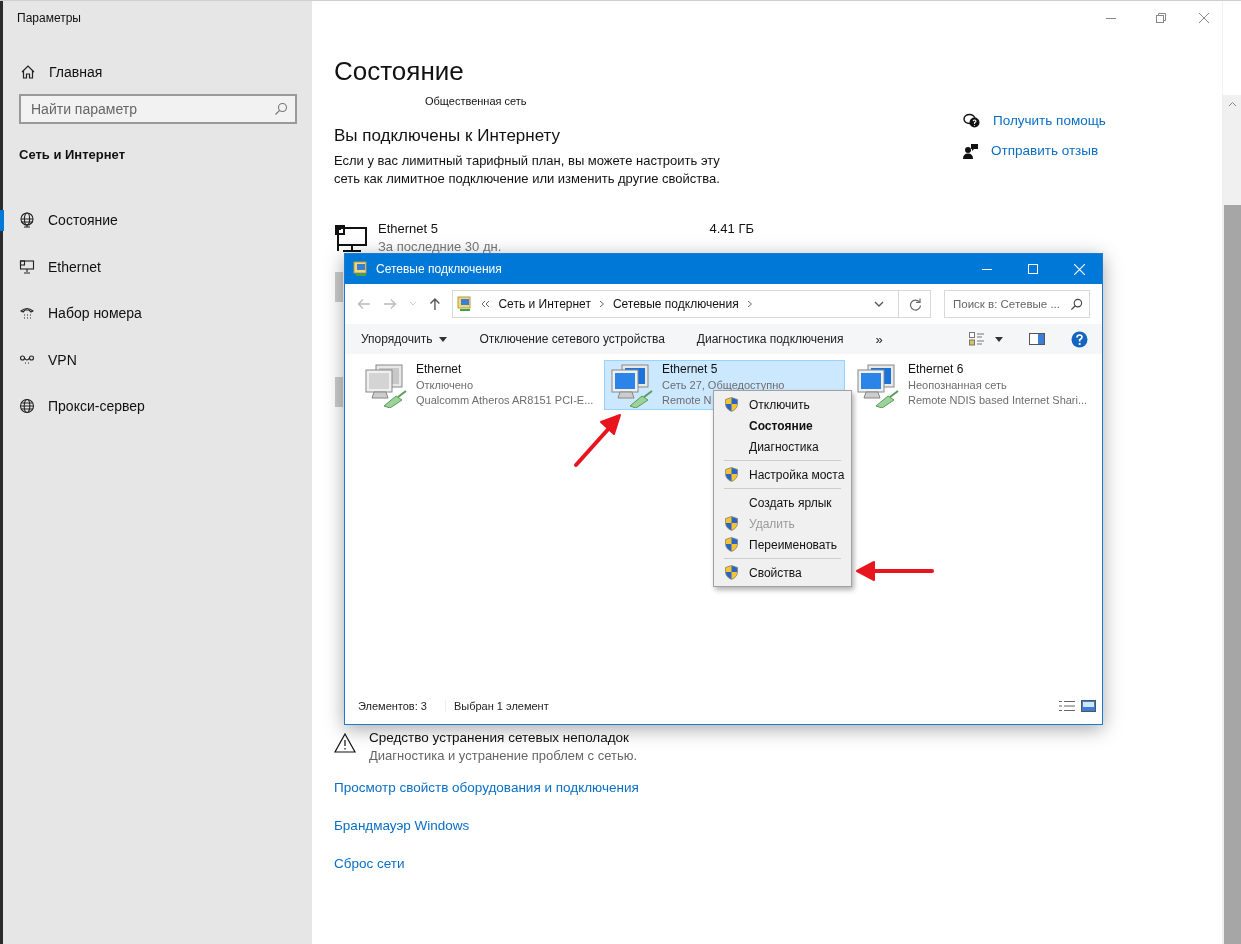 The height and width of the screenshot is (944, 1241). What do you see at coordinates (369, 864) in the screenshot?
I see `settings-link: Сброс сети` at bounding box center [369, 864].